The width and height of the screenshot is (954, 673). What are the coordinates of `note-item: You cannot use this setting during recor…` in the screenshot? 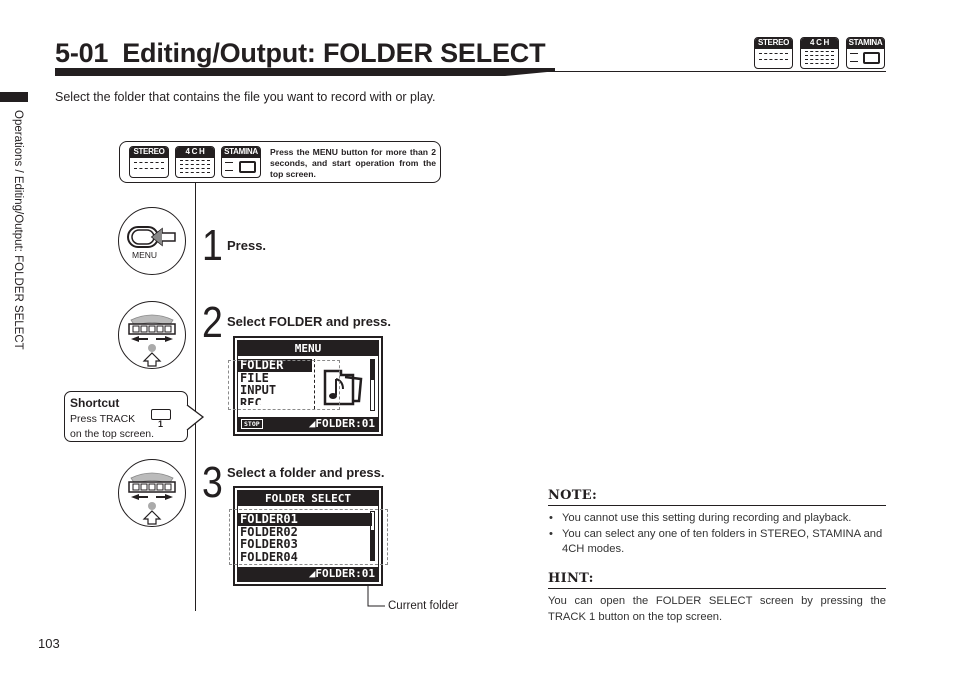 It's located at (717, 519).